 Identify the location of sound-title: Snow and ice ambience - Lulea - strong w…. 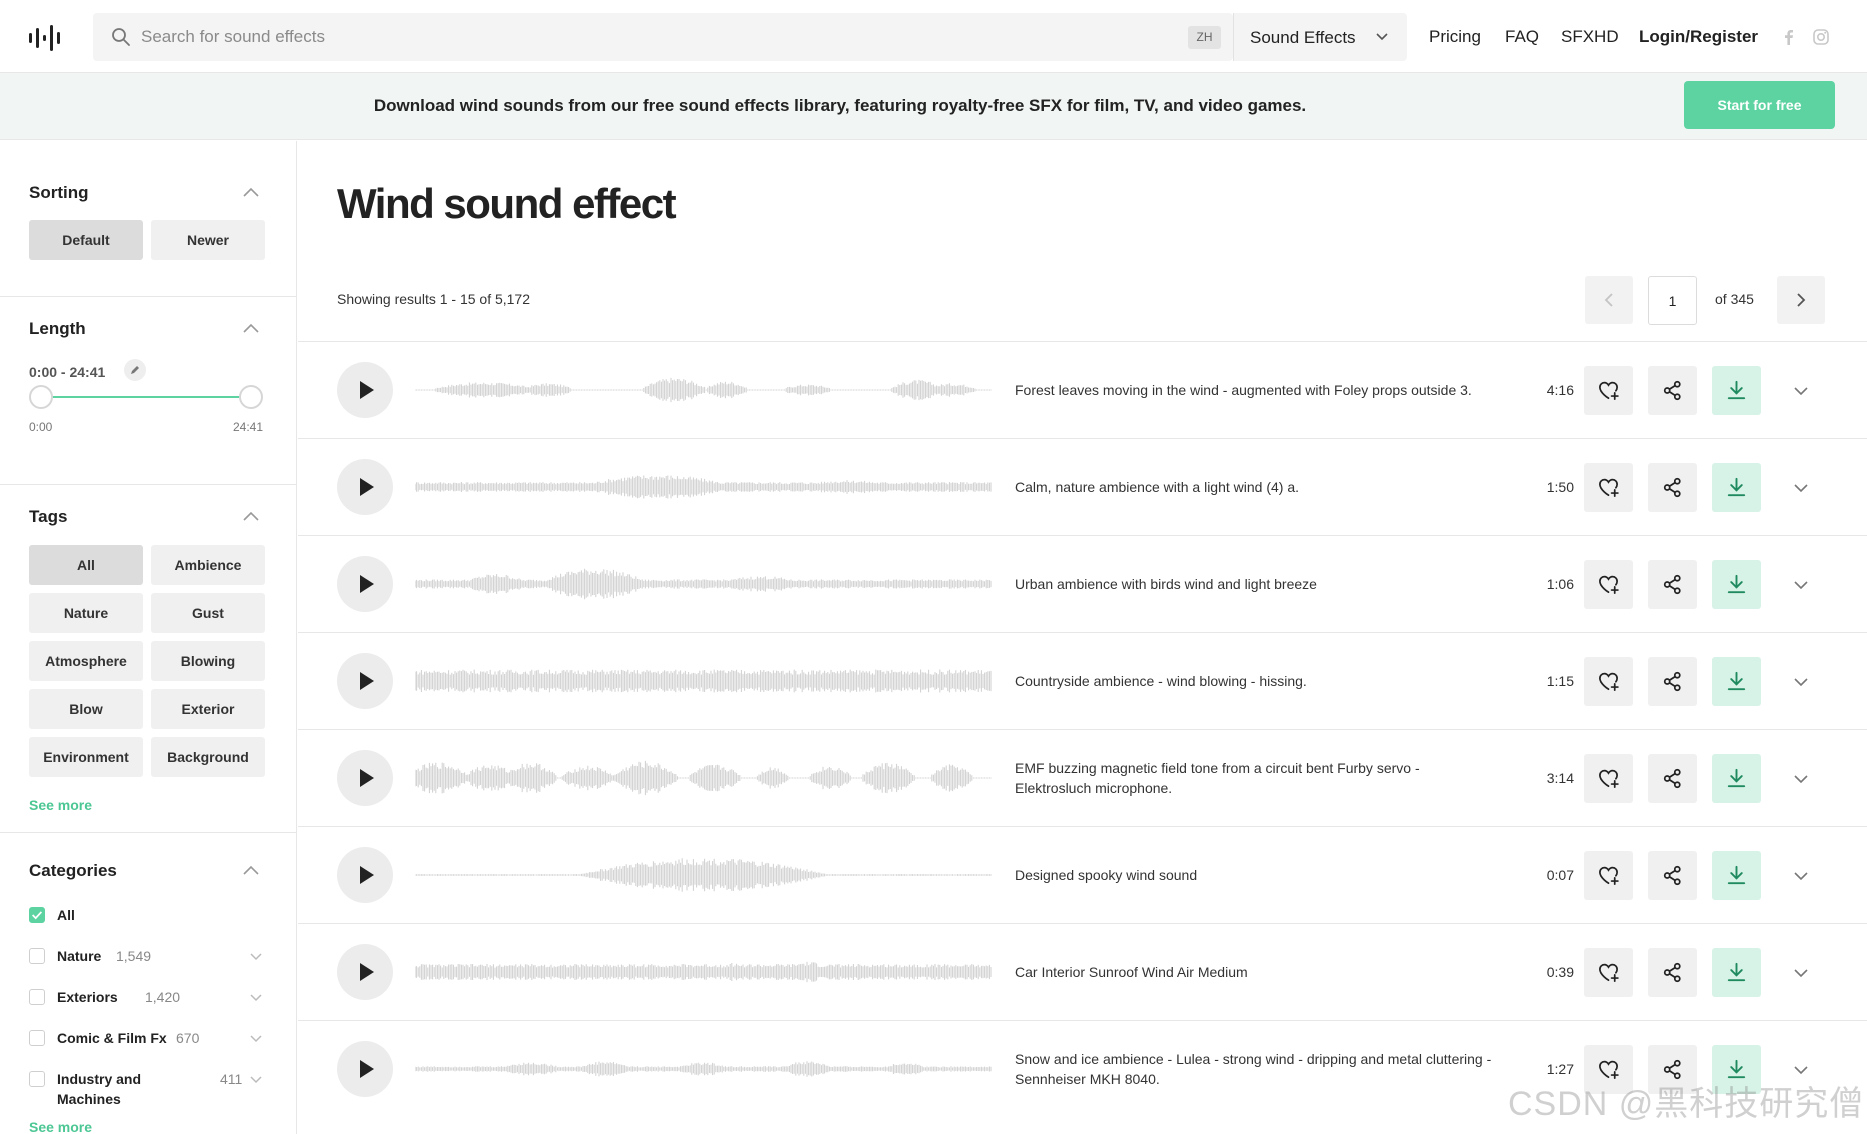
(1255, 1069).